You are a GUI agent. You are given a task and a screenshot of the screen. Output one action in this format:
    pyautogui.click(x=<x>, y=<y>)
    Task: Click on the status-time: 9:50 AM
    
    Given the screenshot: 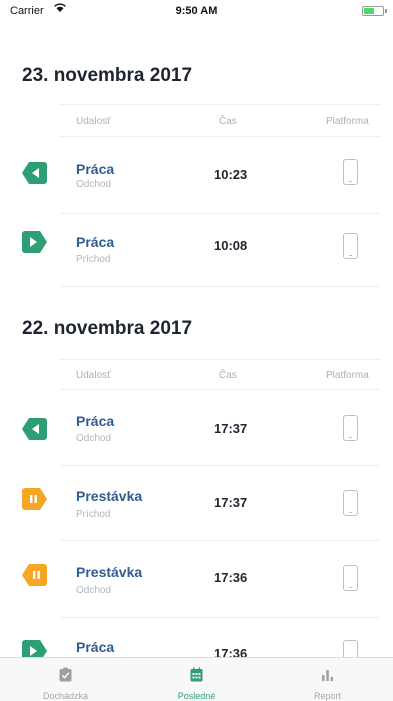 What is the action you would take?
    pyautogui.click(x=196, y=11)
    